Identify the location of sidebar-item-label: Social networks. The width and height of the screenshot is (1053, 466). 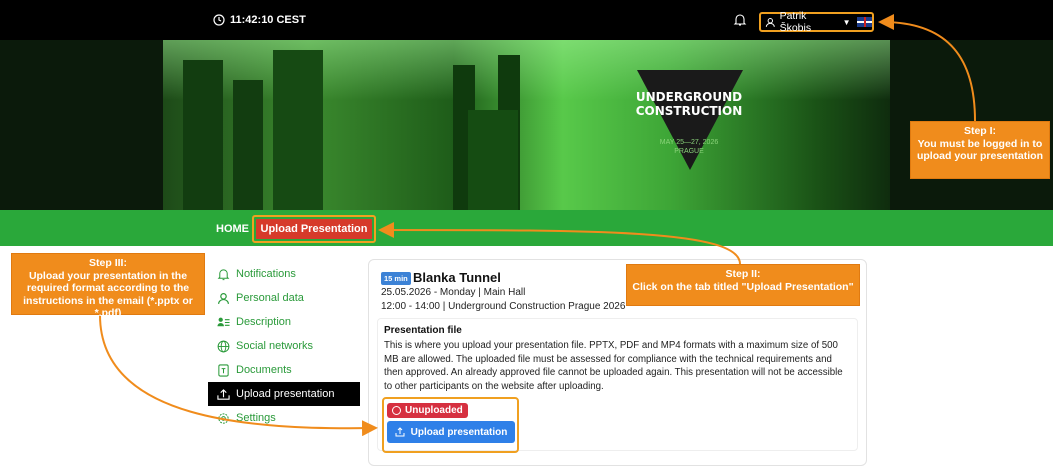
(275, 346).